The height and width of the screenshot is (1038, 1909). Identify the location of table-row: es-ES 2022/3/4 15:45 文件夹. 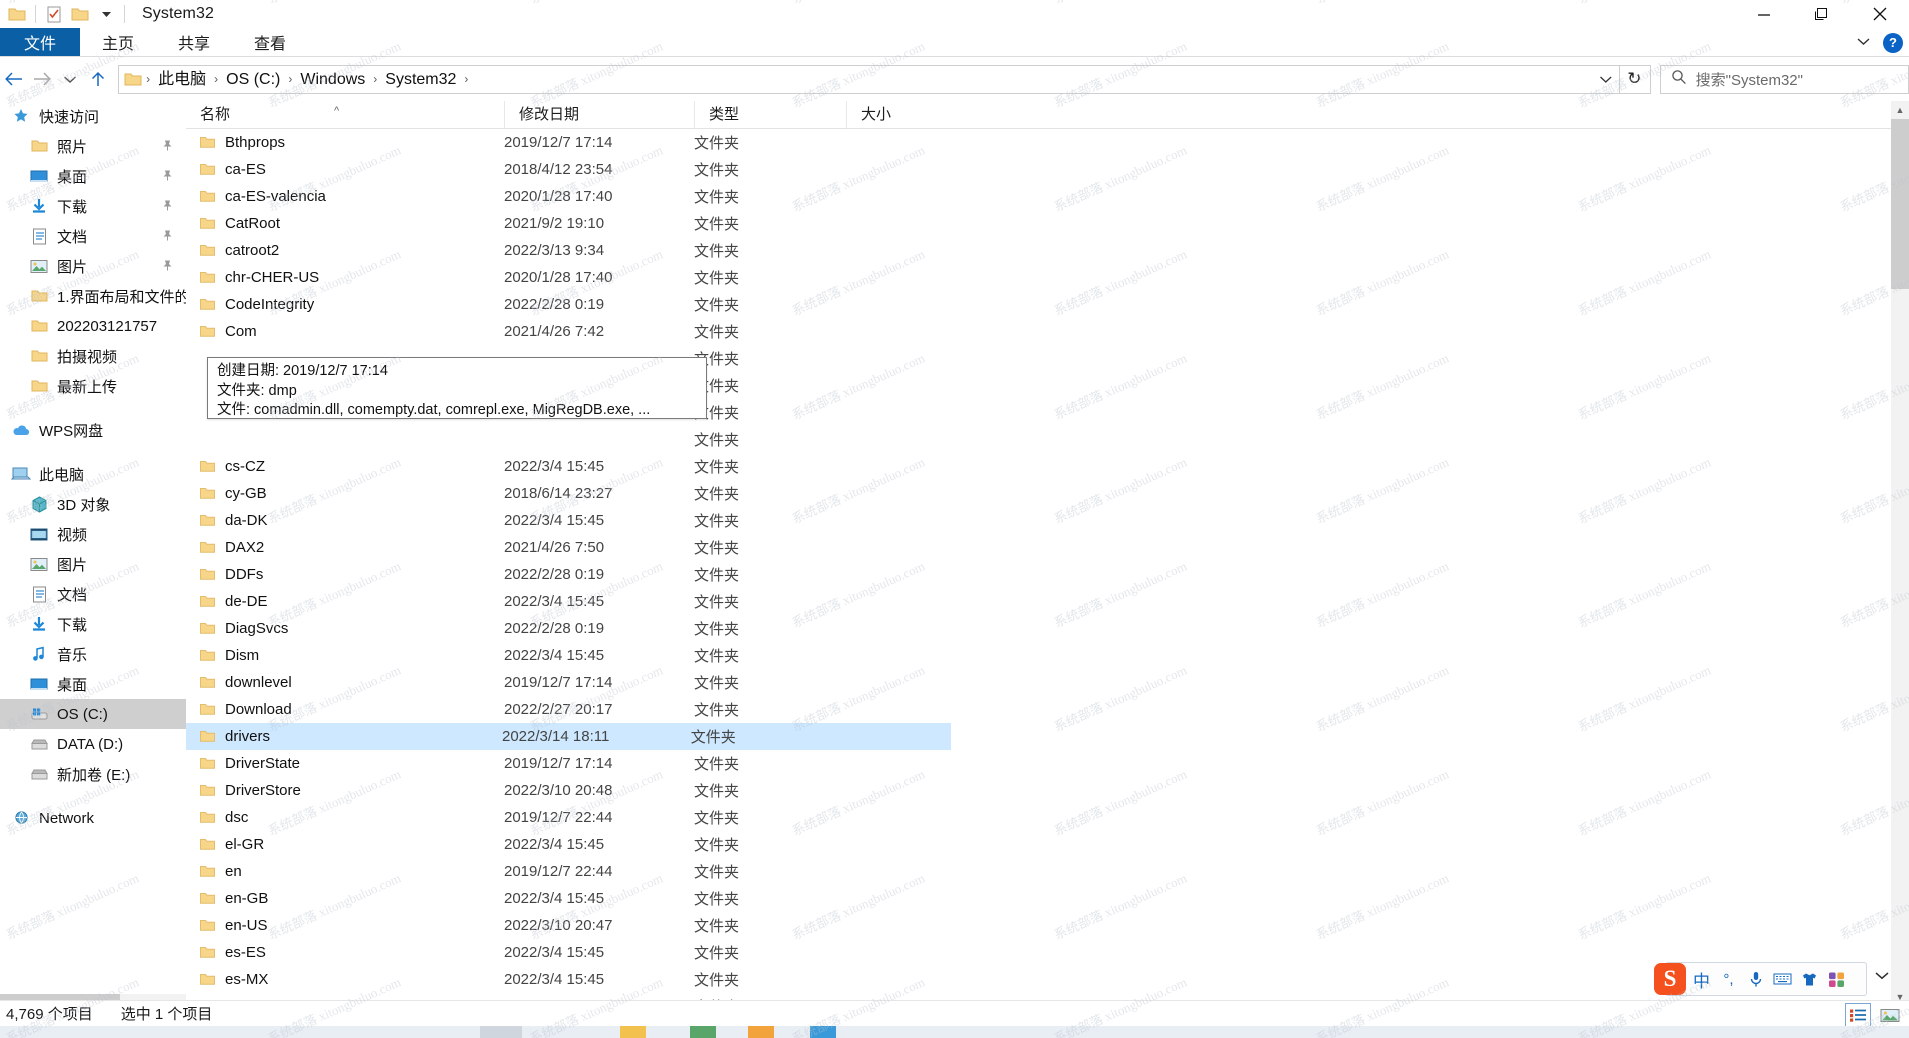
(1038, 952).